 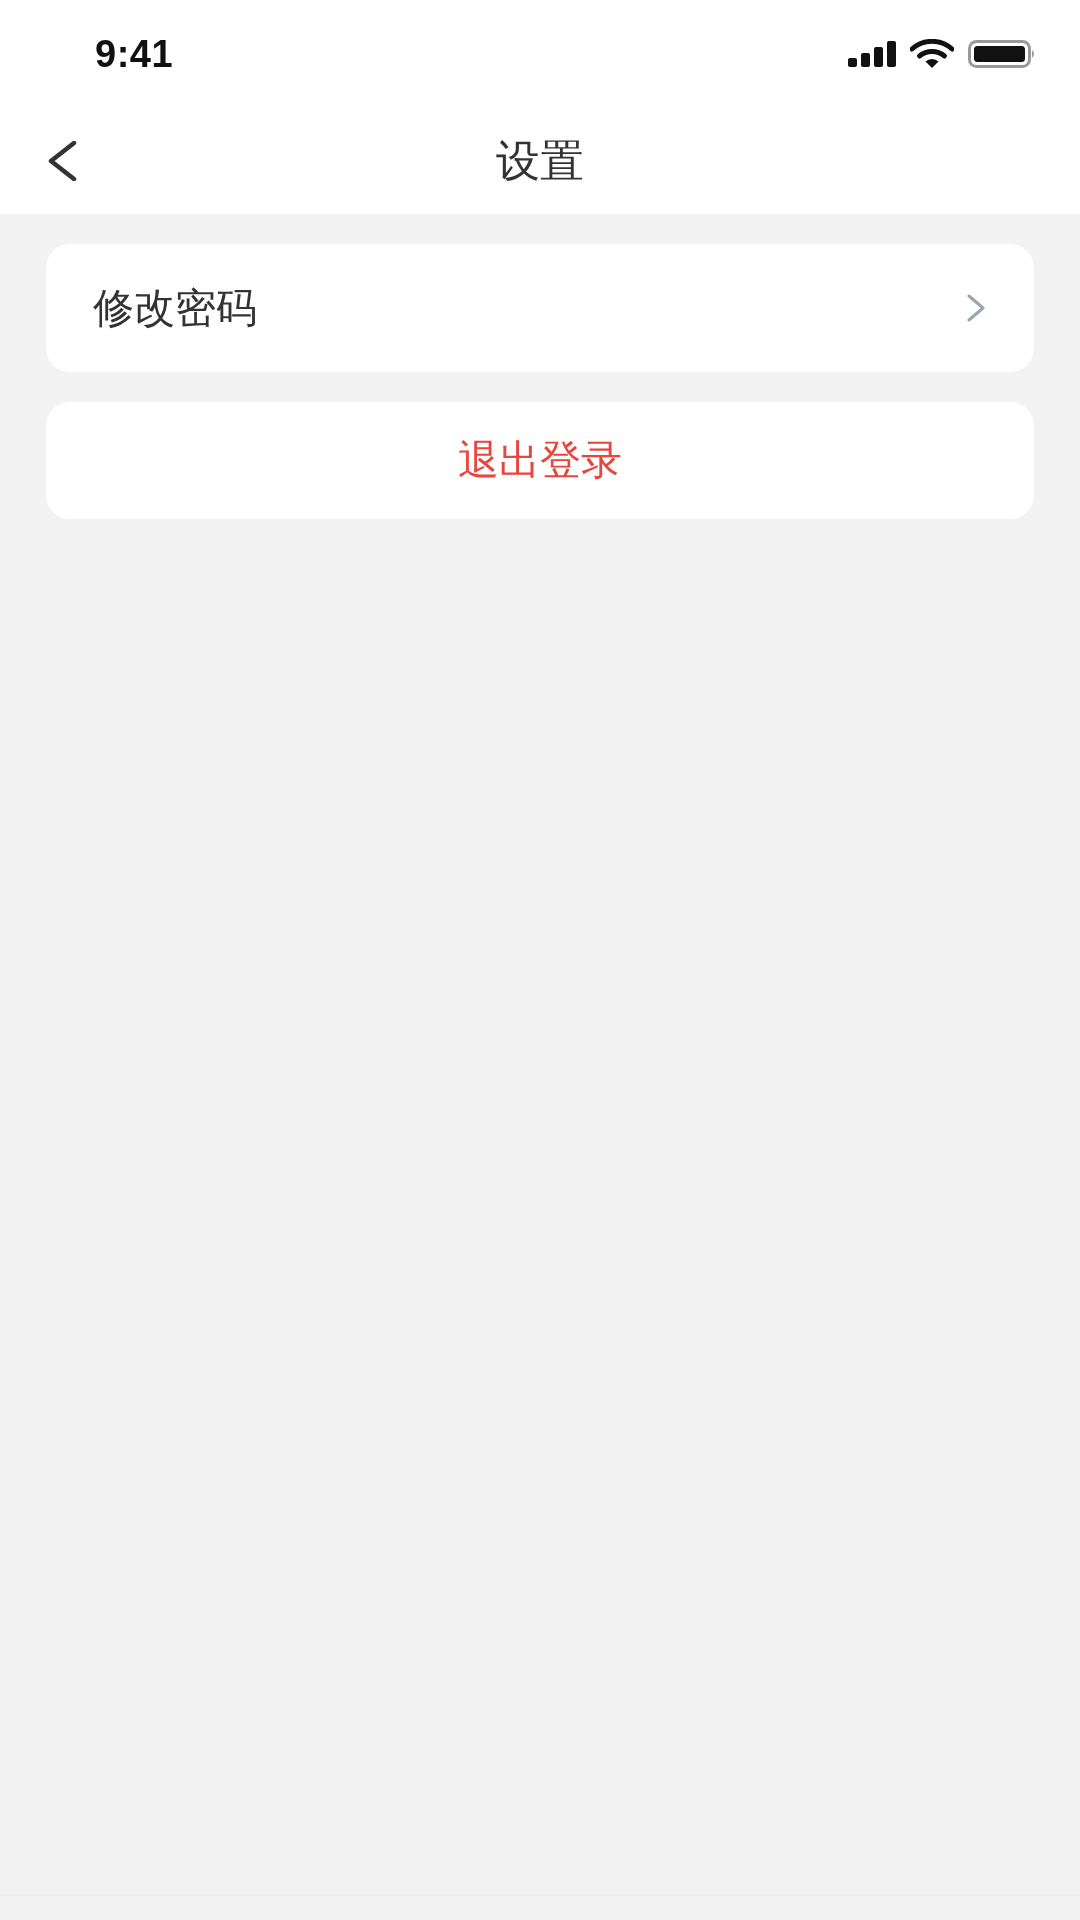 What do you see at coordinates (540, 160) in the screenshot?
I see `page-title: 设置` at bounding box center [540, 160].